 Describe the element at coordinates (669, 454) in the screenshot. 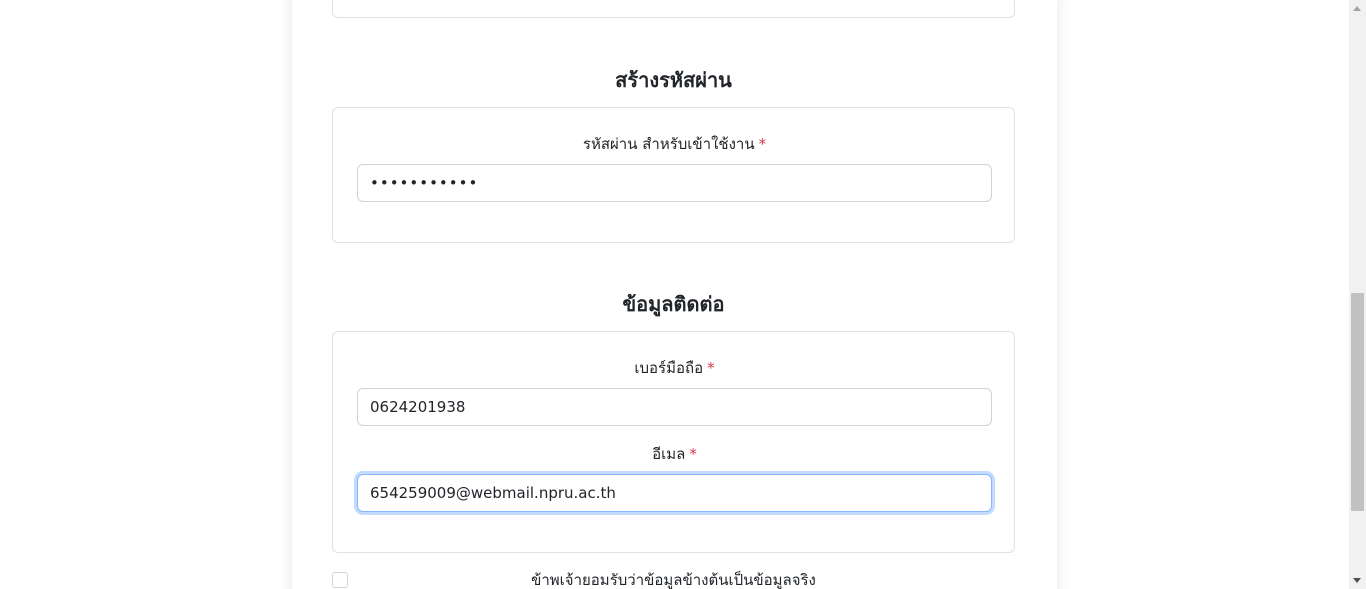

I see `email-label-text: อีเมล` at that location.